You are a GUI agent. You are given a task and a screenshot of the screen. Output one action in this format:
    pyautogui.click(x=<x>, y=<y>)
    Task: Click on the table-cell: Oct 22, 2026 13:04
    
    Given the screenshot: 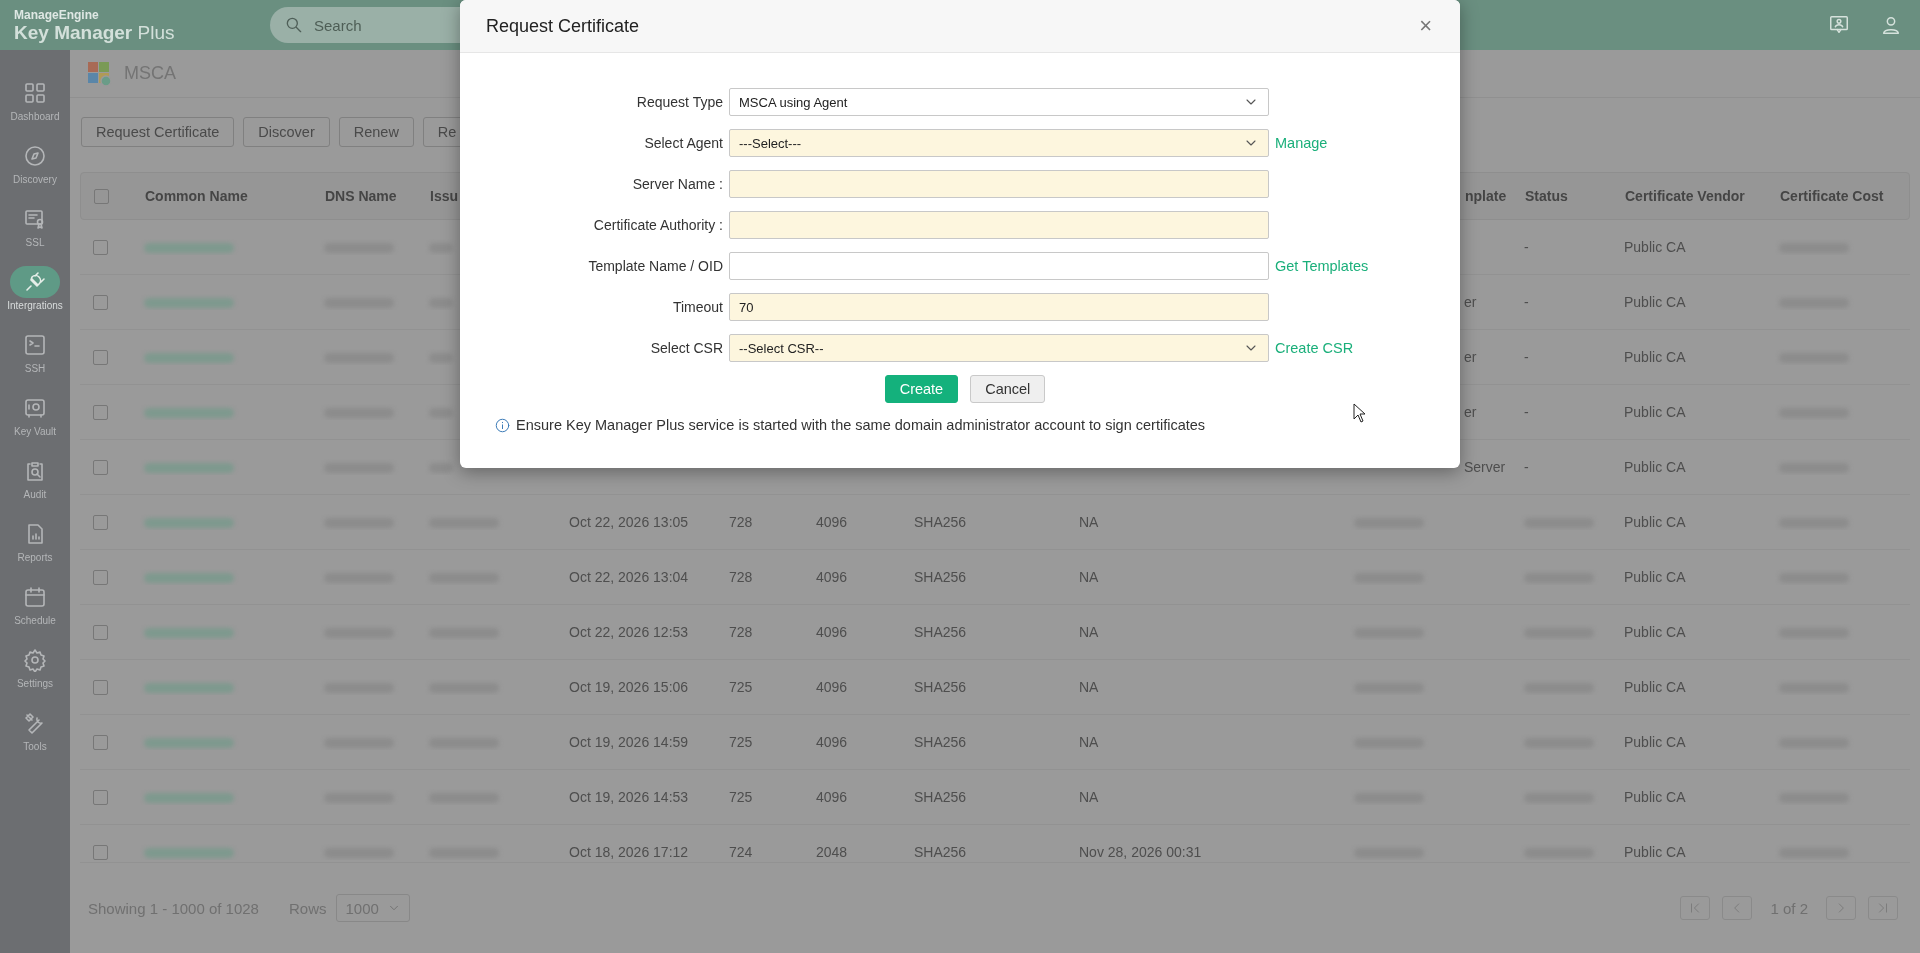 What is the action you would take?
    pyautogui.click(x=629, y=577)
    